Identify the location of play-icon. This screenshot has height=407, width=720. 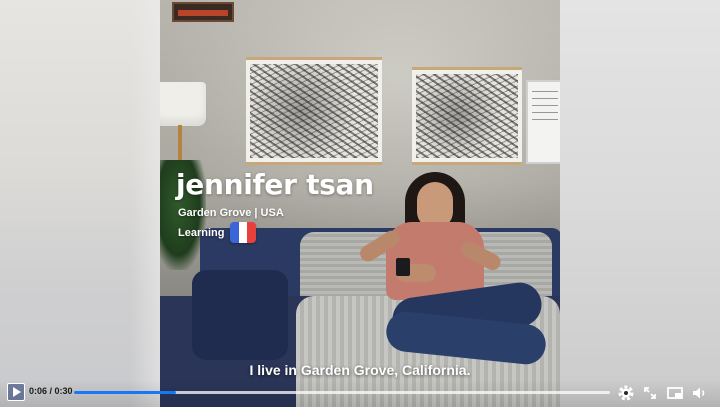
(17, 392).